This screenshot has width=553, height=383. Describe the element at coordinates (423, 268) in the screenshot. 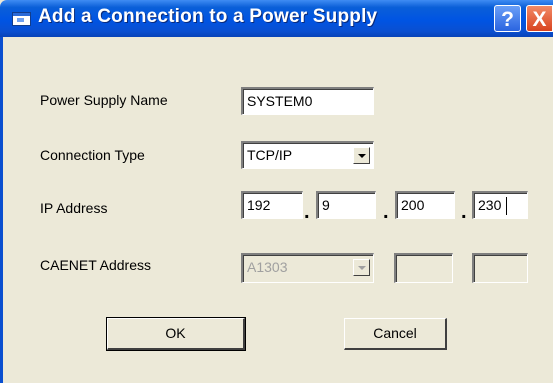

I see `caenet-field-2-input` at that location.